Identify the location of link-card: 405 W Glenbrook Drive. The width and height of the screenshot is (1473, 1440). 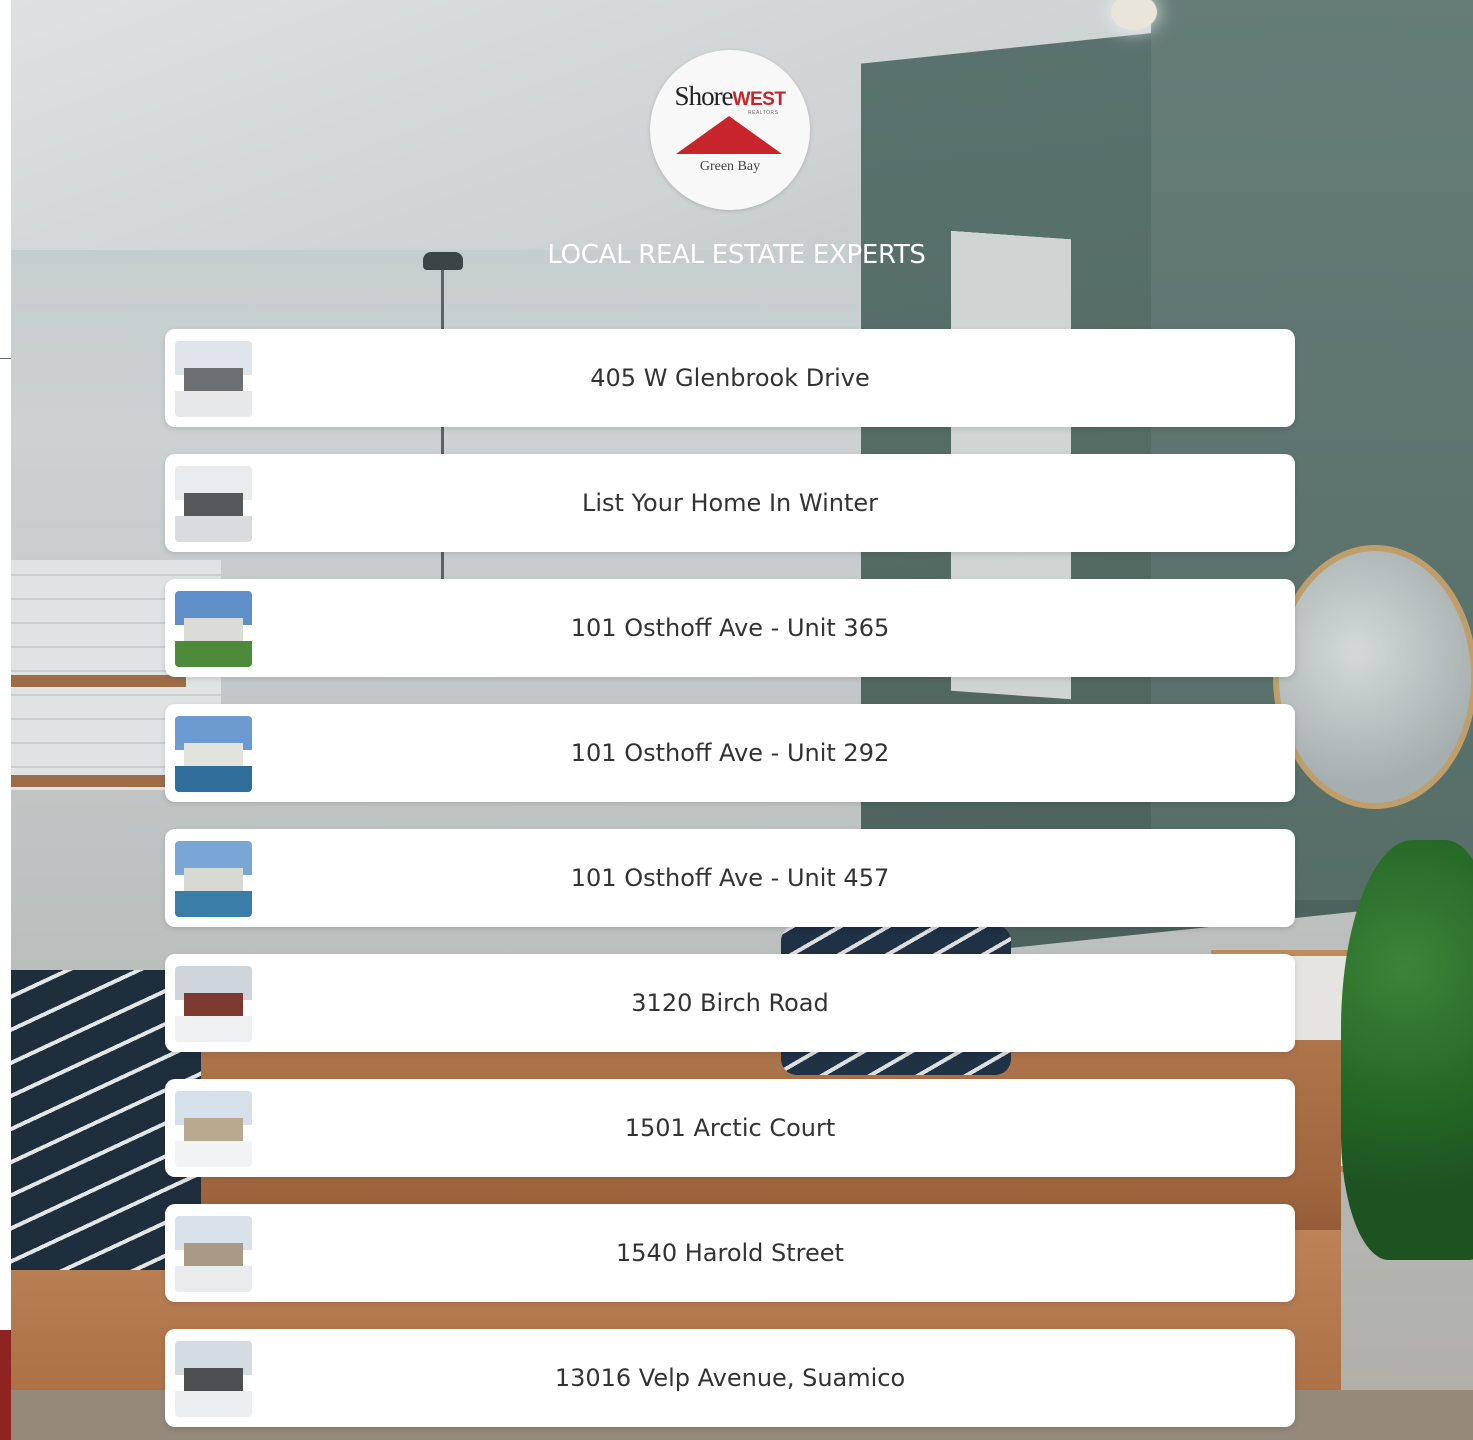
(730, 378).